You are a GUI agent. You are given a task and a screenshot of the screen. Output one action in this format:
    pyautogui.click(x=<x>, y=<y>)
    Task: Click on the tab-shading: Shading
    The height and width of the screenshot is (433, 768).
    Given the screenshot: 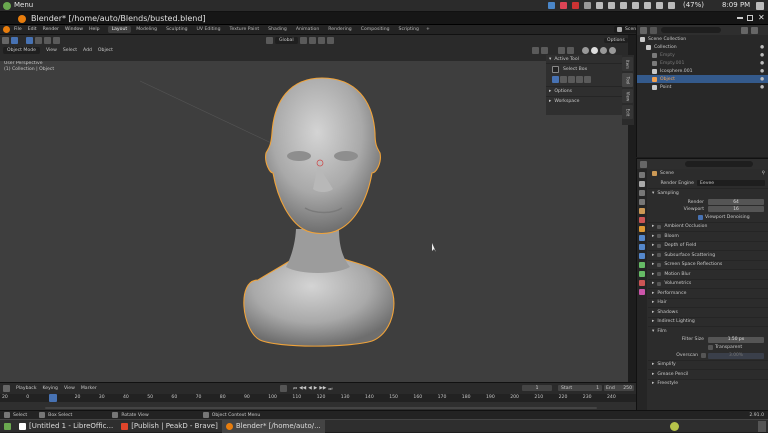 What is the action you would take?
    pyautogui.click(x=277, y=29)
    